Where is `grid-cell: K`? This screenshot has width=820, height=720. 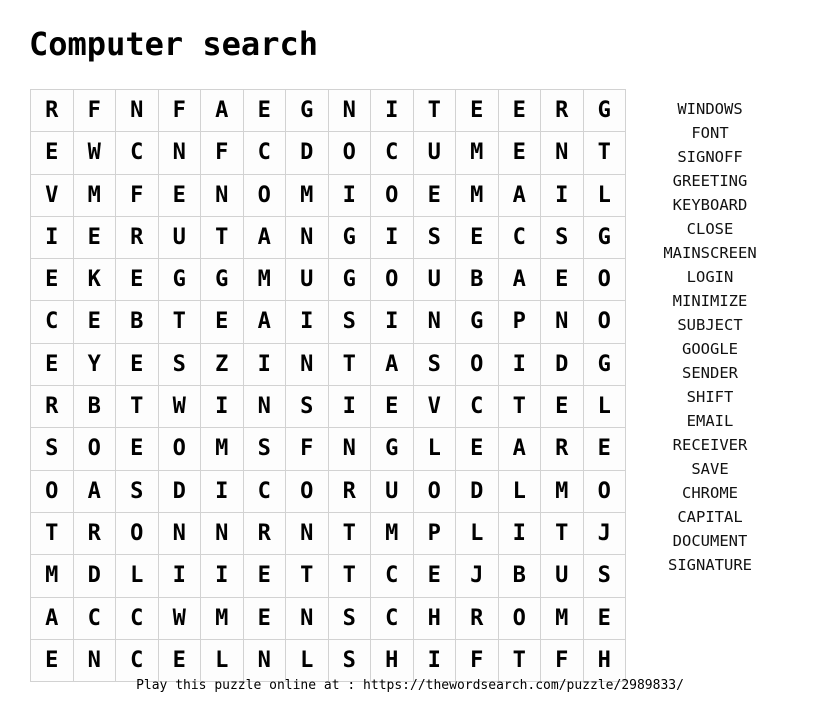
grid-cell: K is located at coordinates (94, 280).